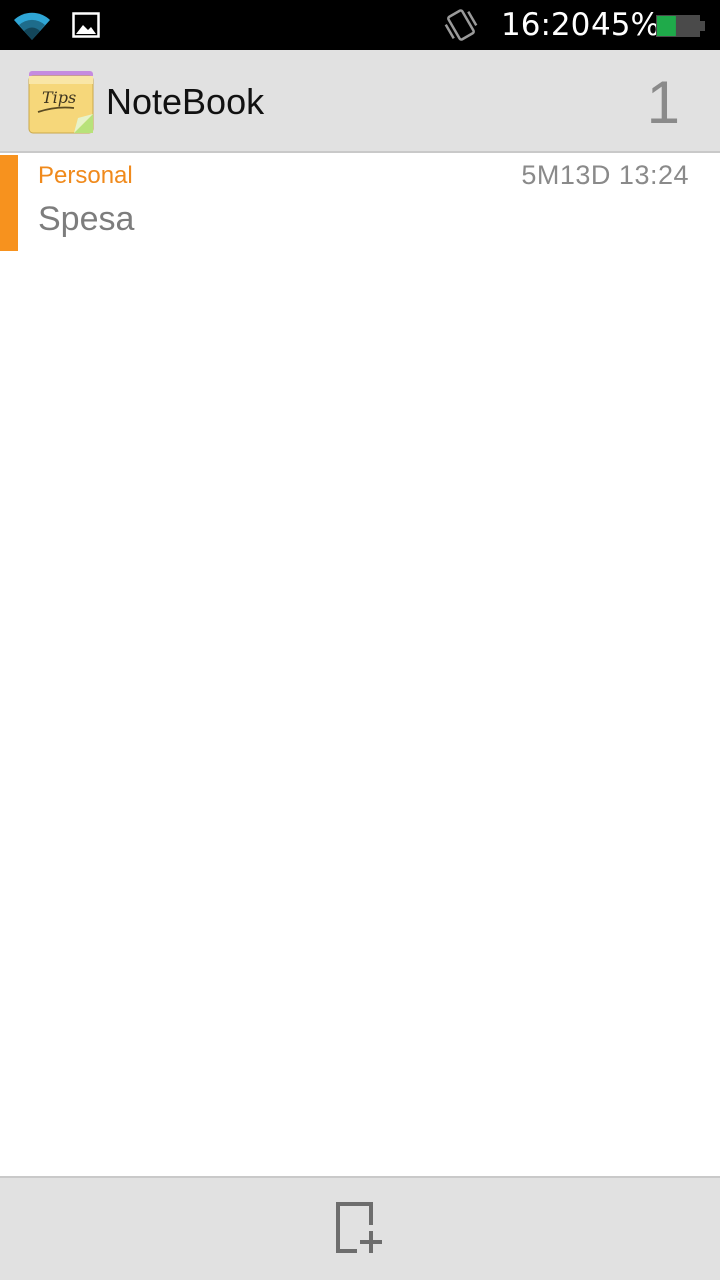 The width and height of the screenshot is (720, 1280). Describe the element at coordinates (185, 101) in the screenshot. I see `app-title: NoteBook` at that location.